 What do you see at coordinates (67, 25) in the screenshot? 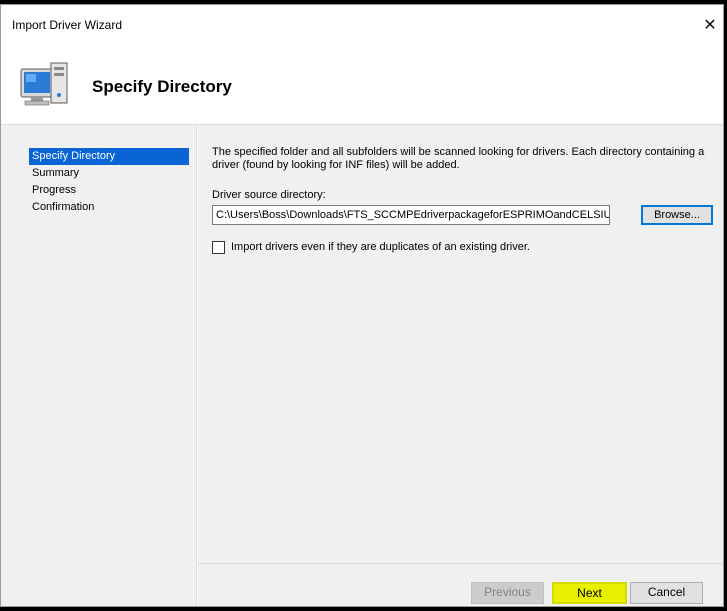
I see `window-title: Import Driver Wizard` at bounding box center [67, 25].